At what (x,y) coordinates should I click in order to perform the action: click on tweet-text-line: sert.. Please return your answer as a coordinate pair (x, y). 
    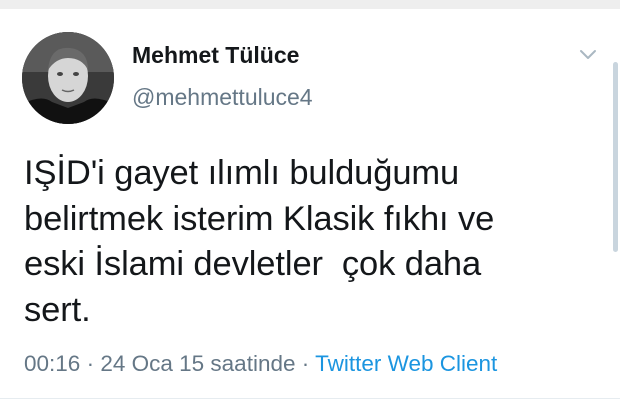
    Looking at the image, I should click on (57, 309).